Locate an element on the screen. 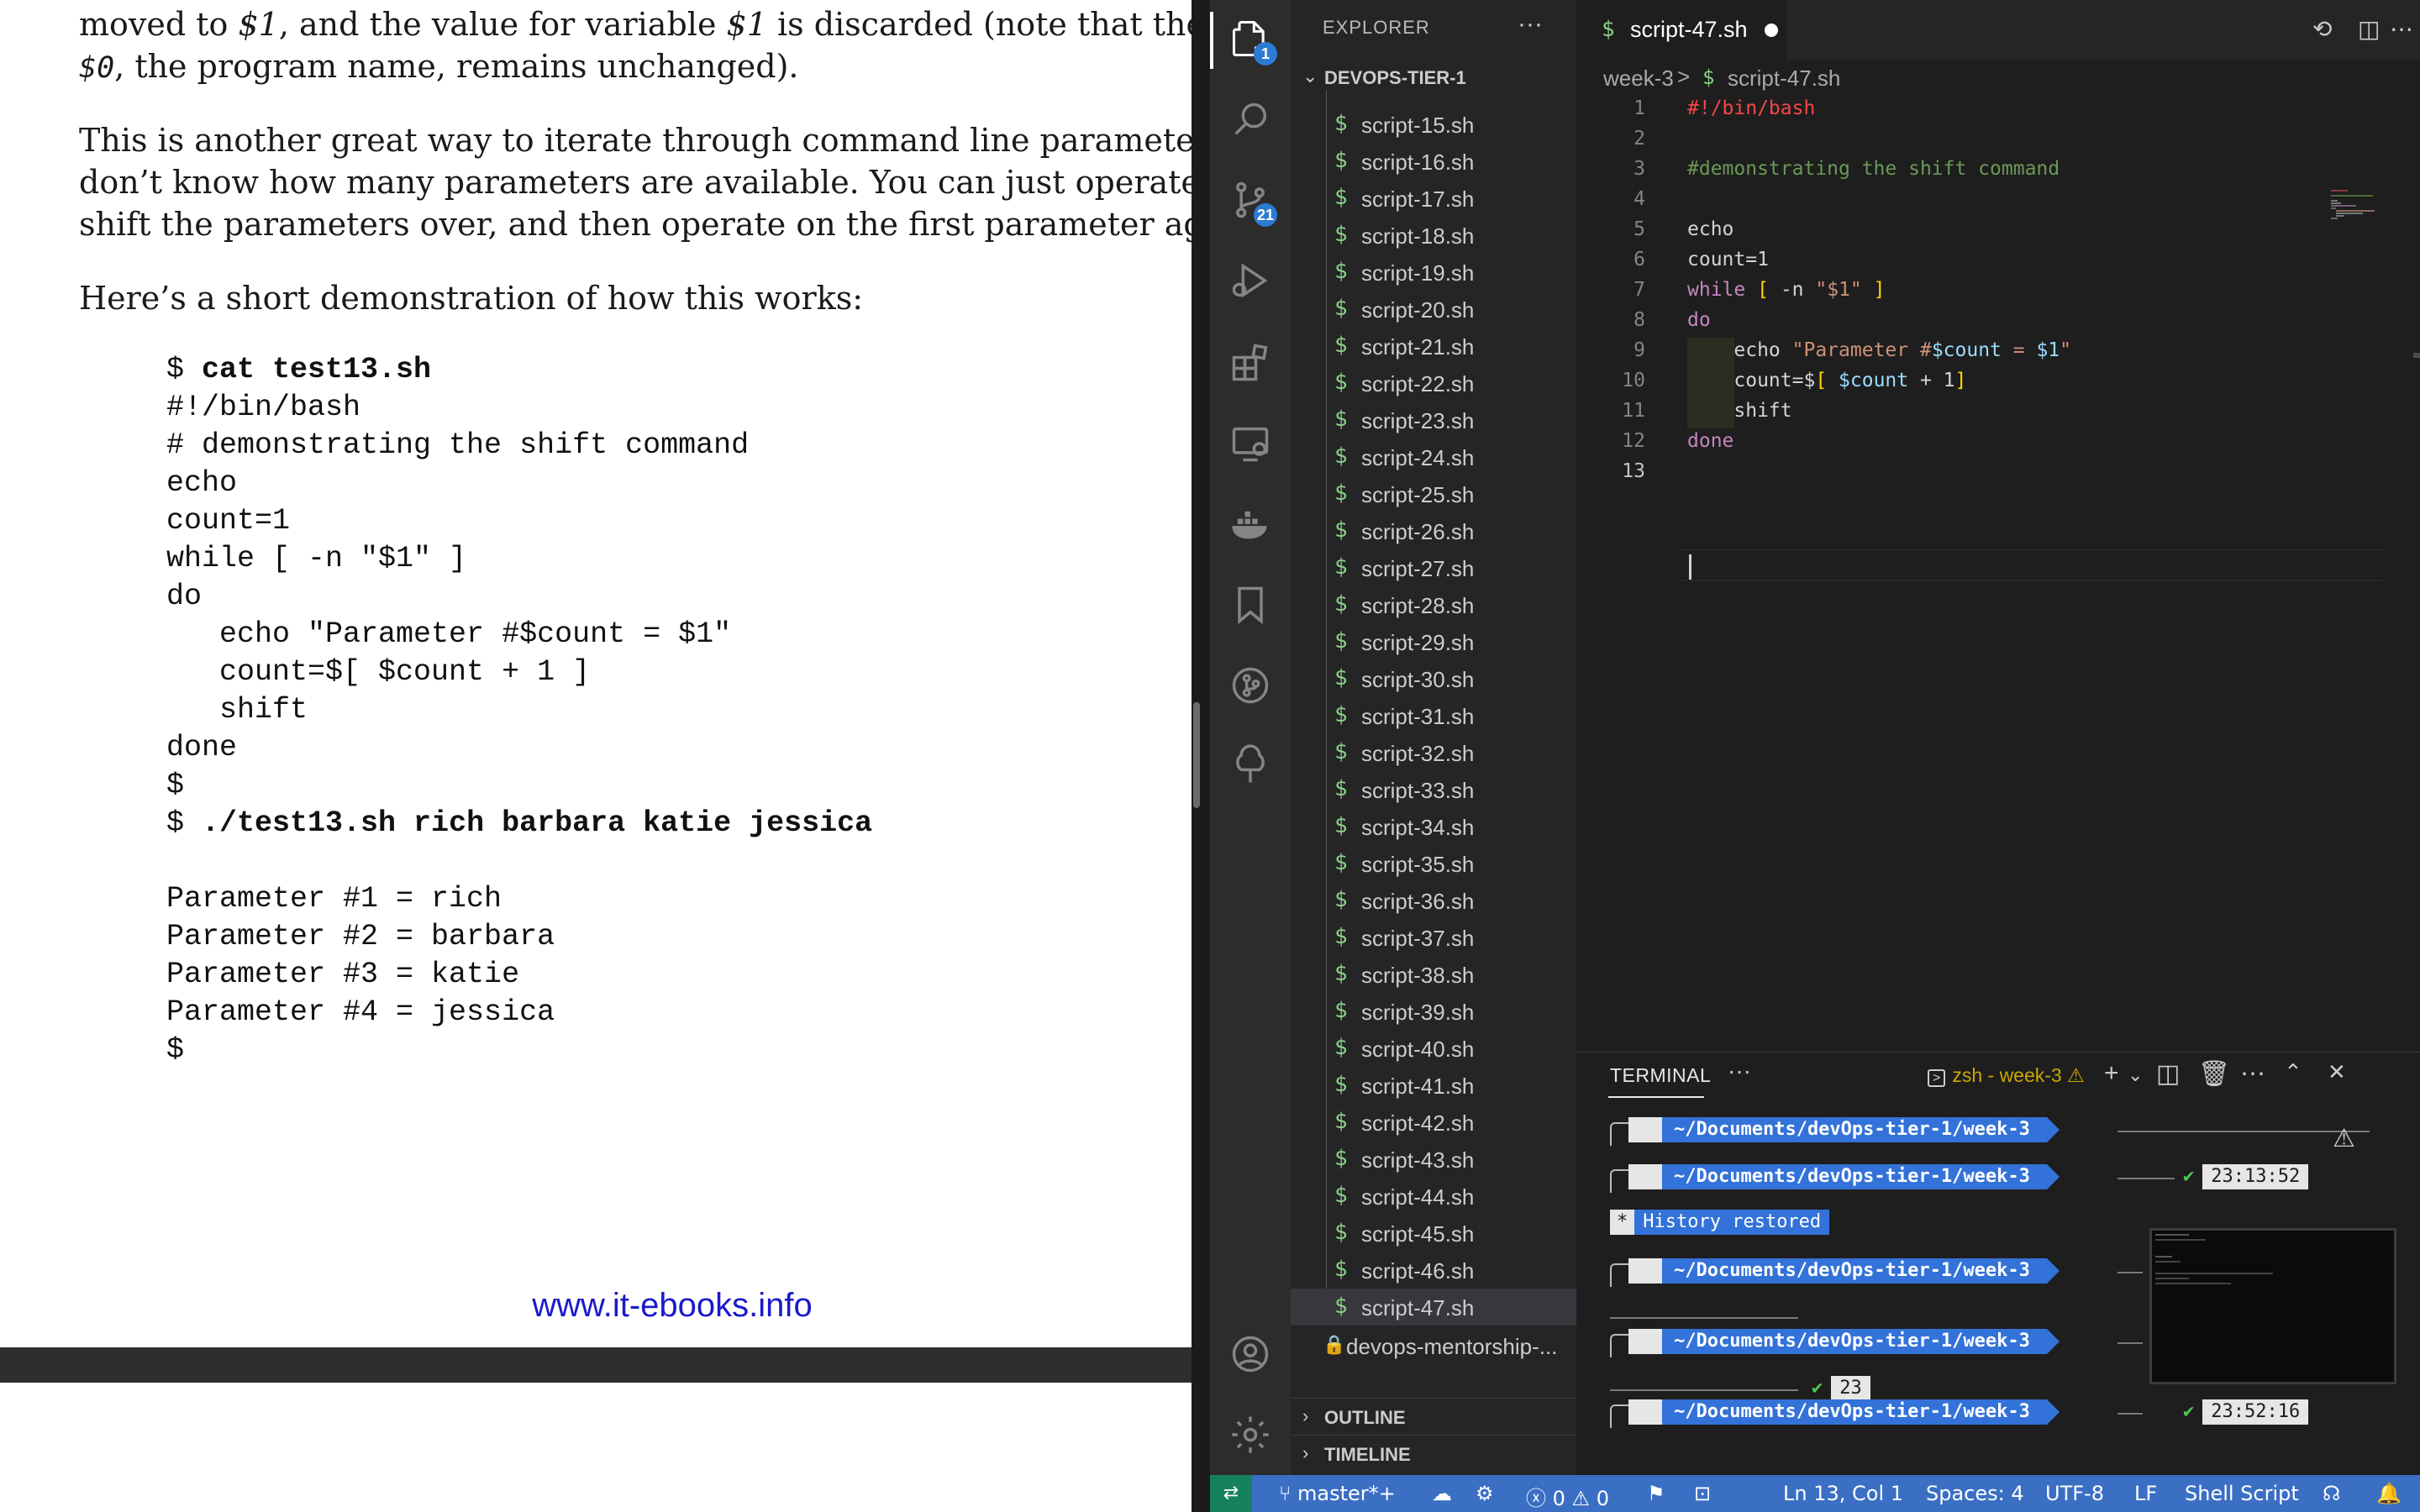 This screenshot has height=1512, width=2420. file-item: $ script-17.sh is located at coordinates (1434, 198).